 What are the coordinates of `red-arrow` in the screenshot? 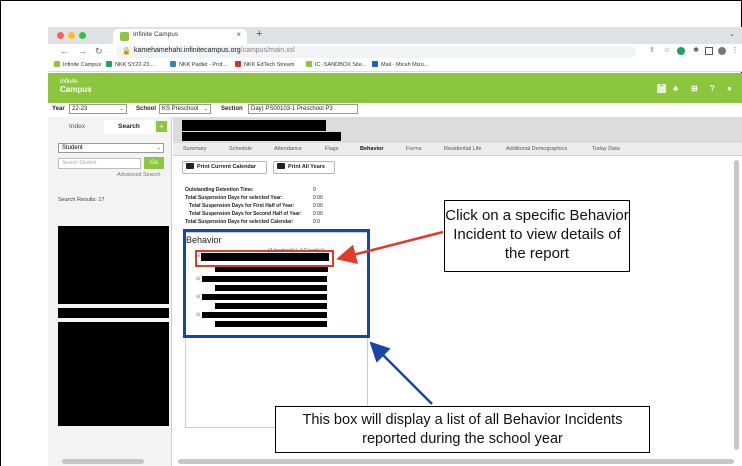 It's located at (390, 247).